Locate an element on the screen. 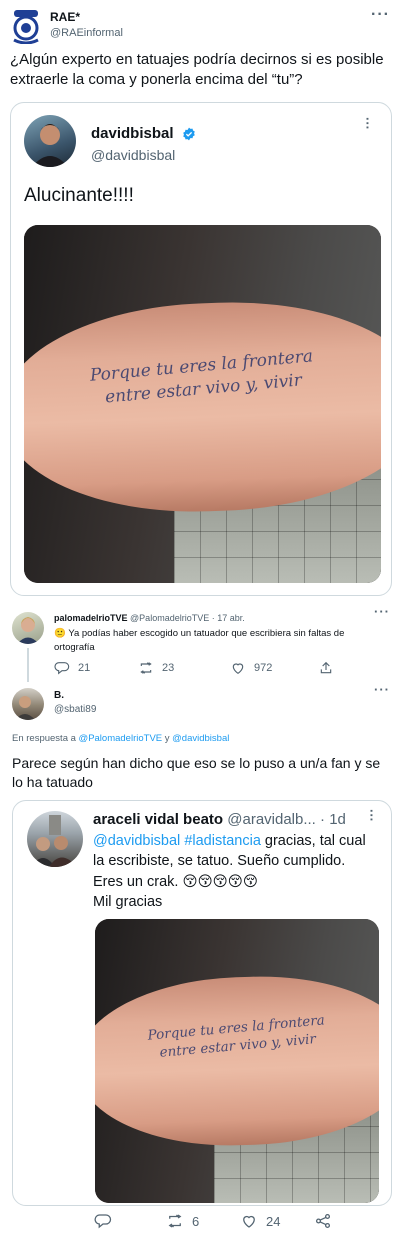  reply2-more-options-icon: ··· is located at coordinates (382, 689).